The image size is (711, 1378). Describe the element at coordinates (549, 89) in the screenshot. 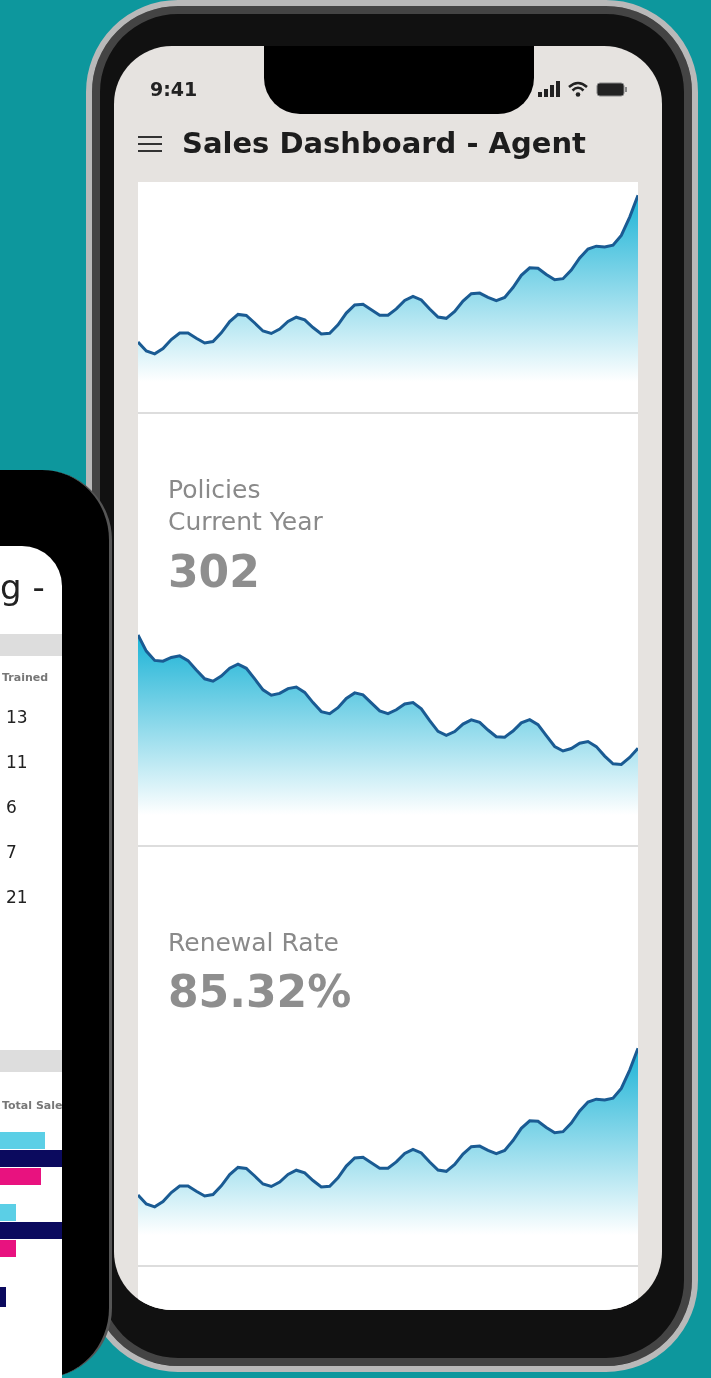

I see `signal-icon` at that location.